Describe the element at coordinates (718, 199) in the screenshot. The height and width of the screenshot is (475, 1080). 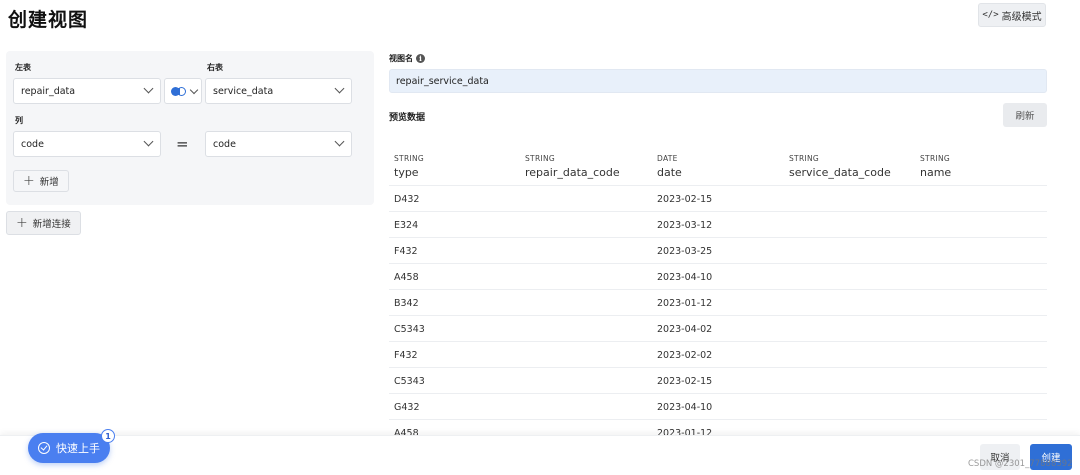
I see `table-row: D432 2023-02-15` at that location.